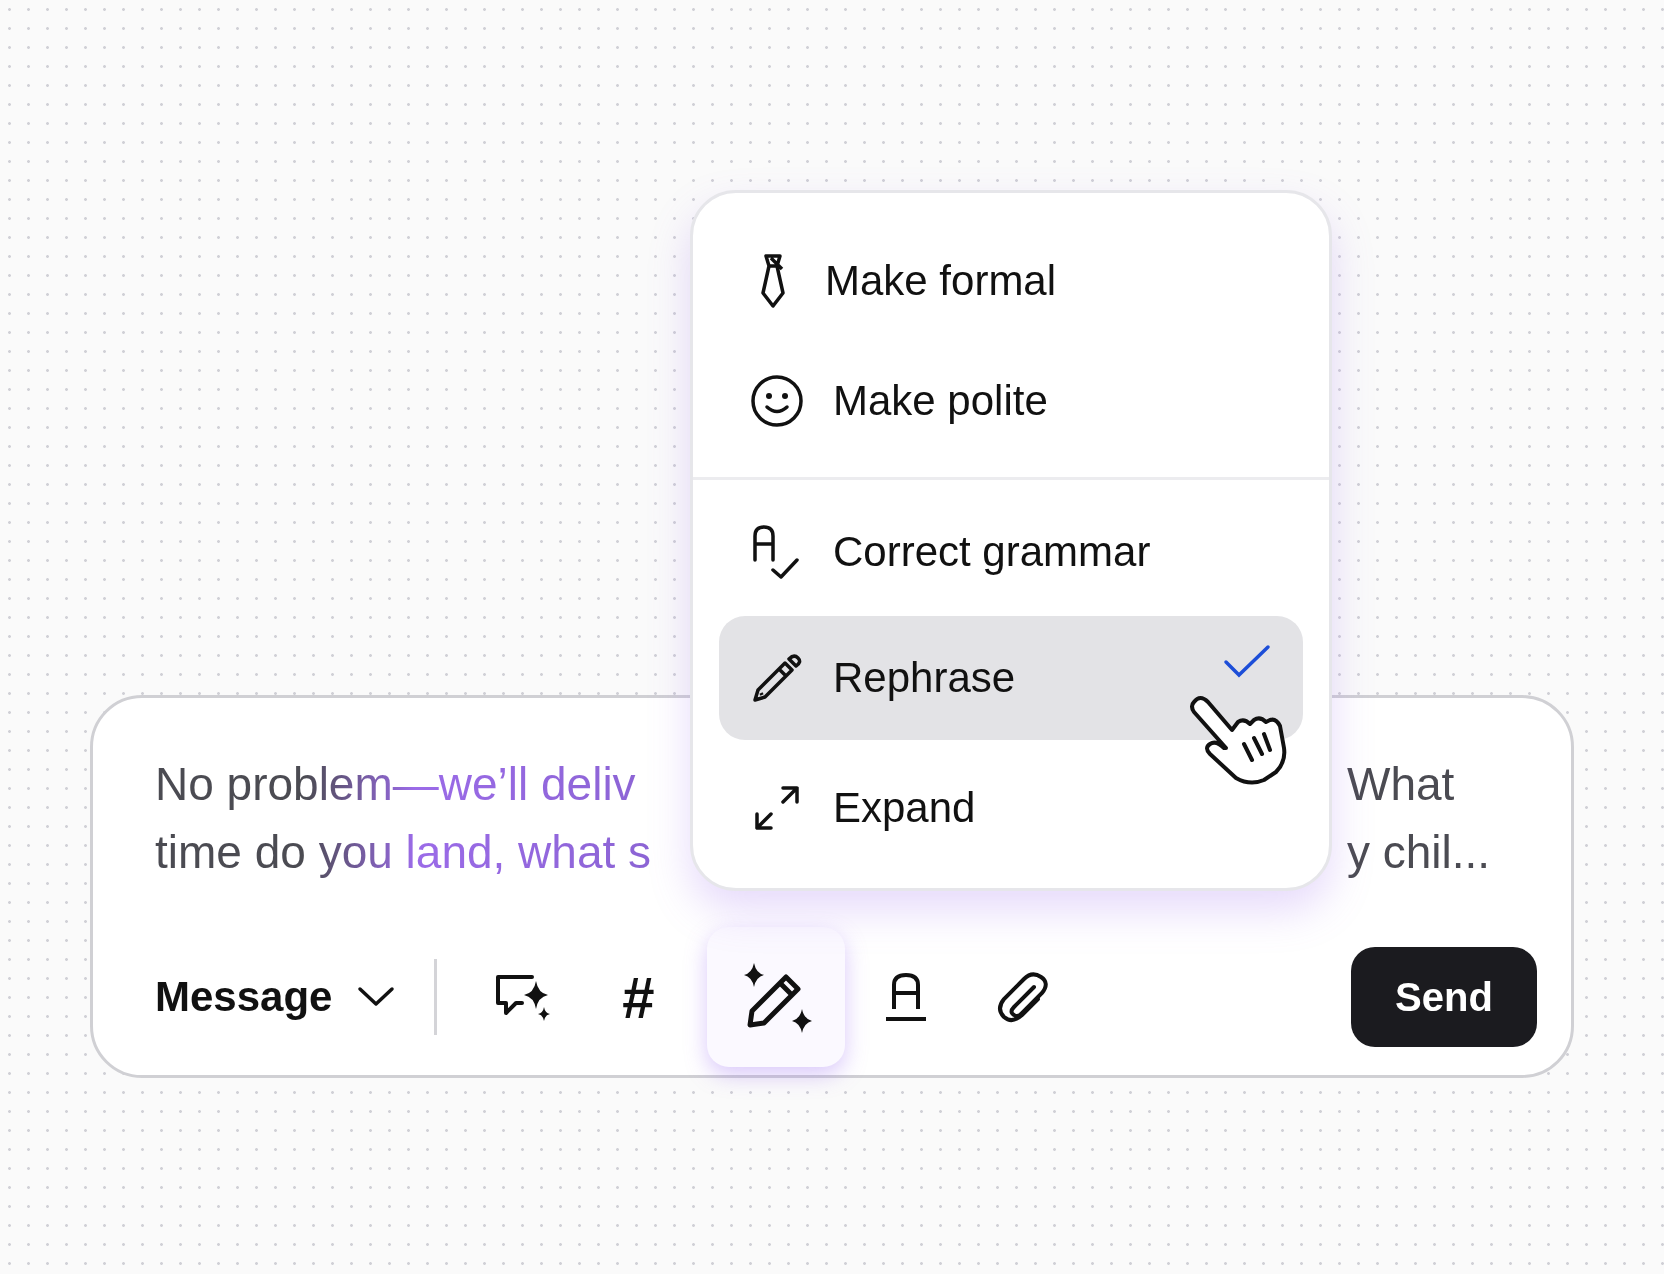 This screenshot has height=1274, width=1664. What do you see at coordinates (777, 401) in the screenshot?
I see `smiley-icon` at bounding box center [777, 401].